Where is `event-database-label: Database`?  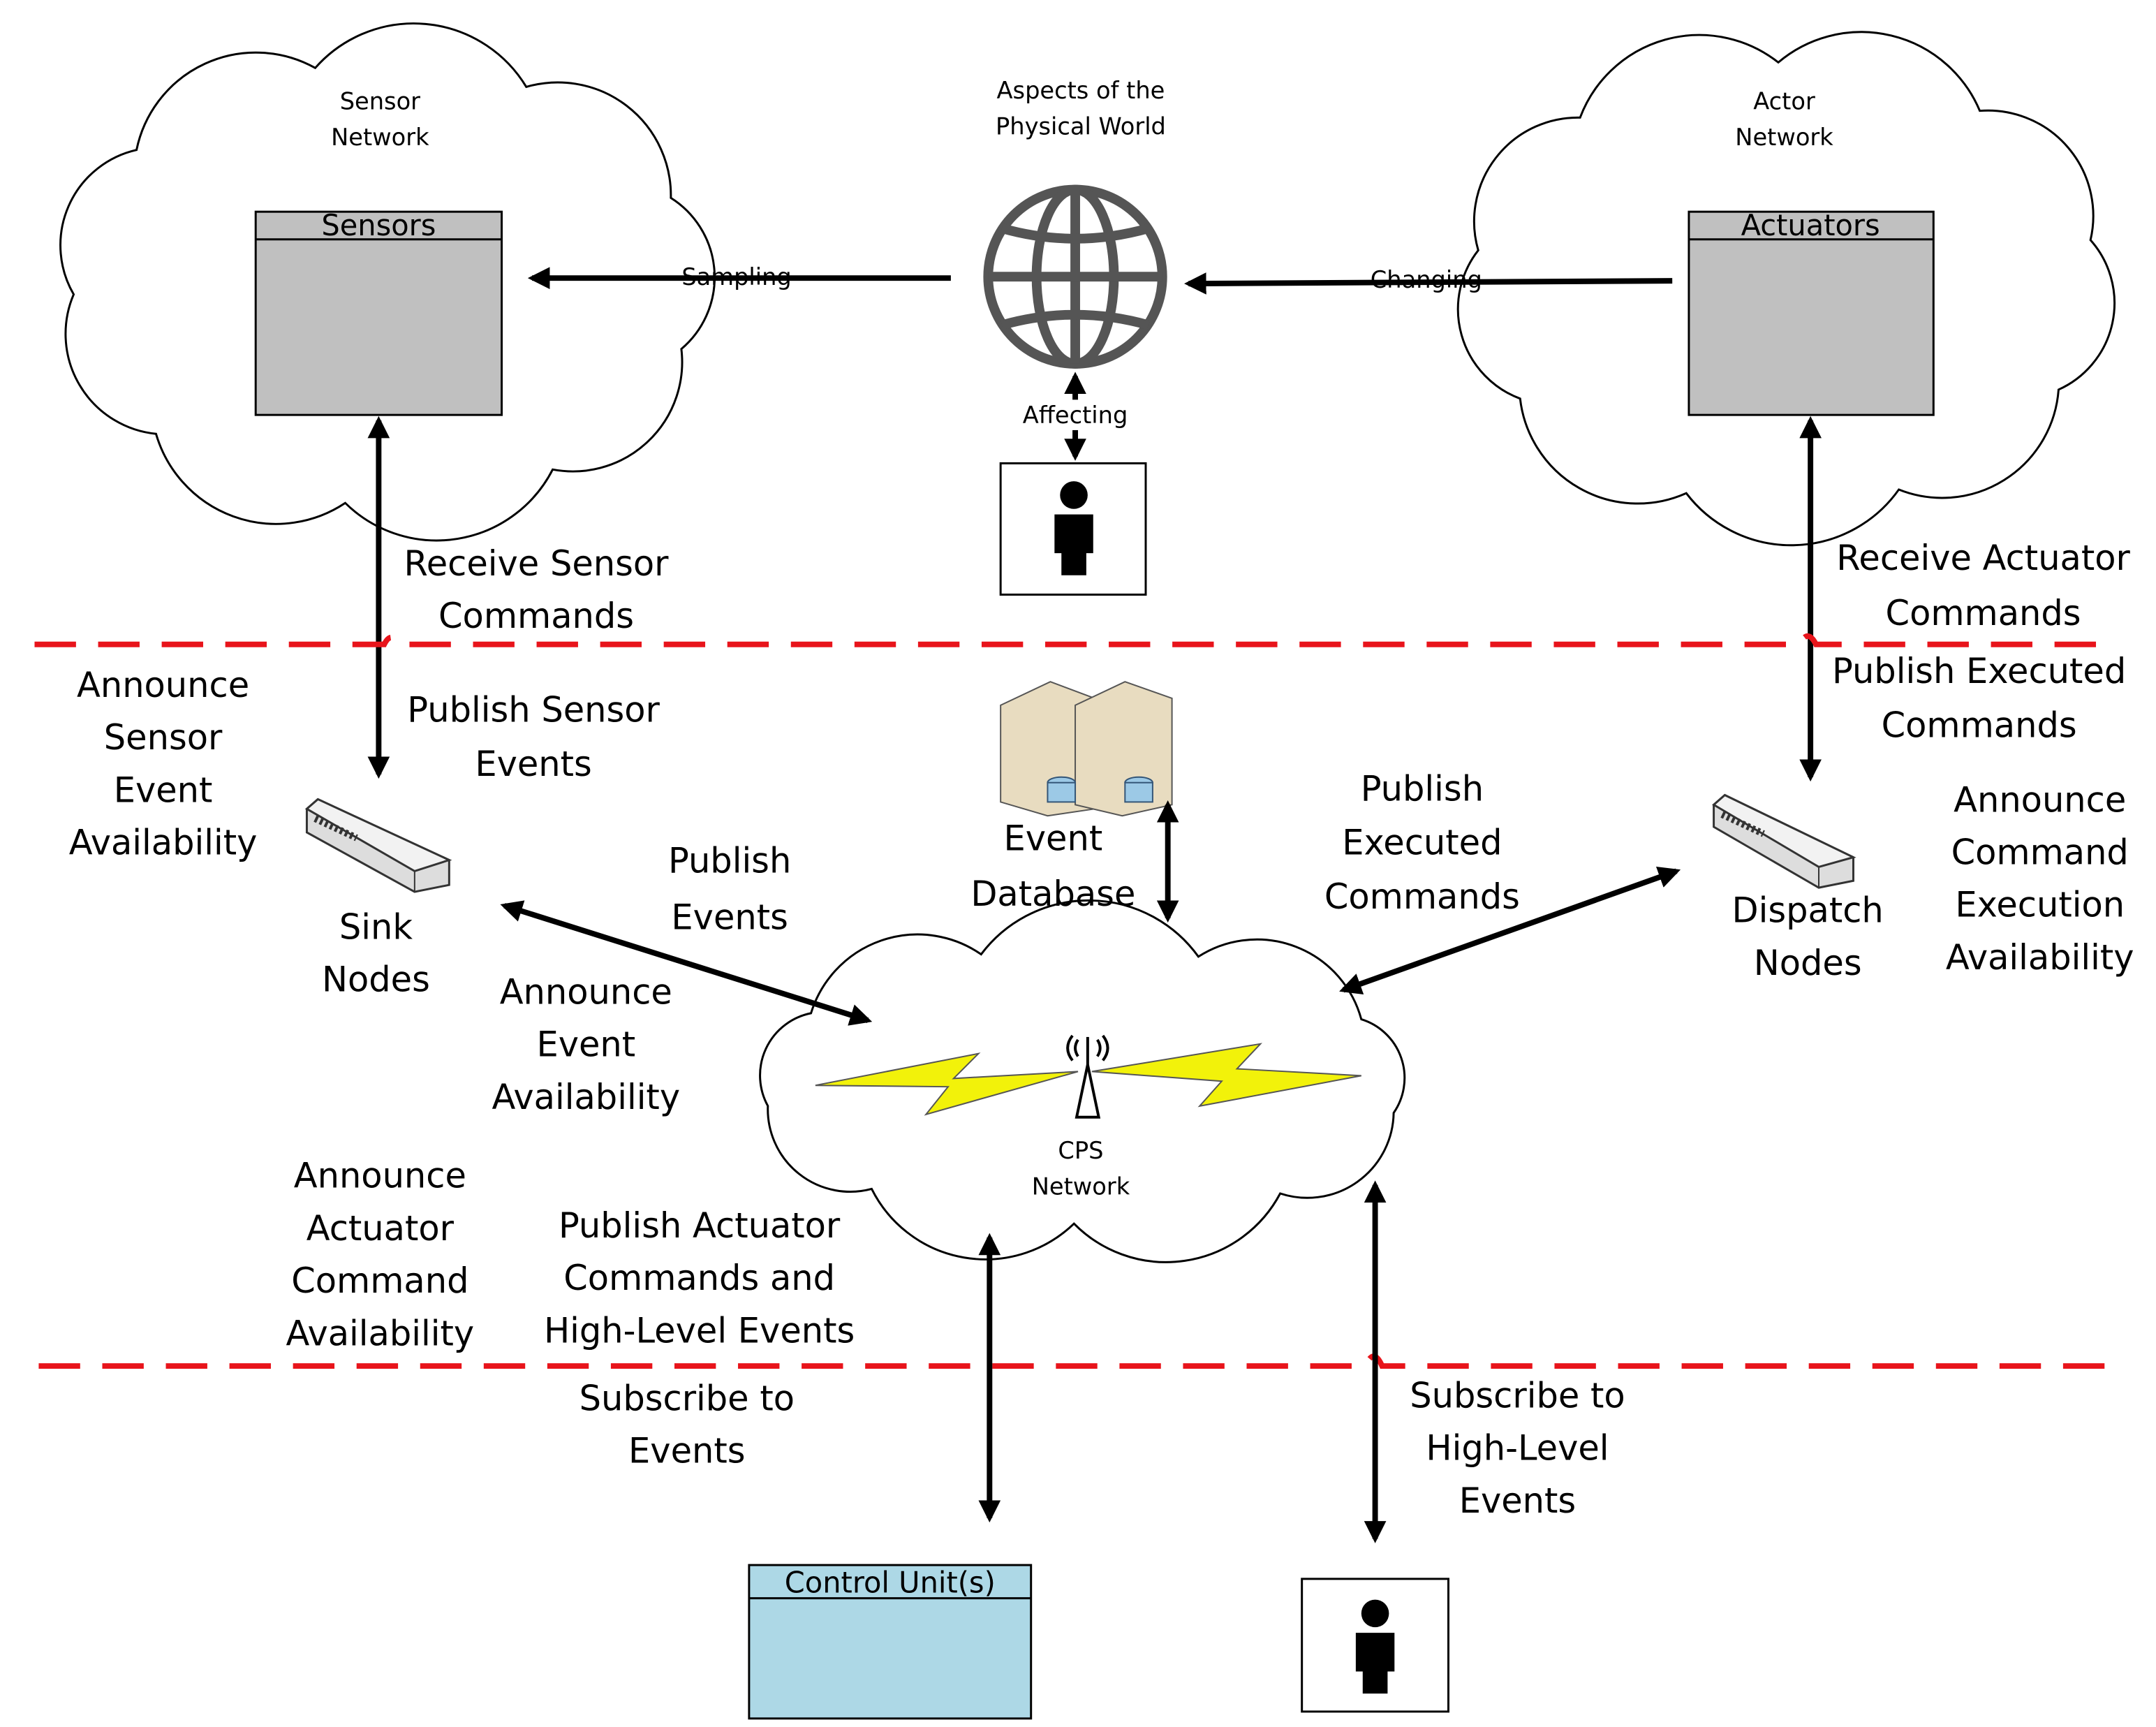
event-database-label: Database is located at coordinates (1053, 894).